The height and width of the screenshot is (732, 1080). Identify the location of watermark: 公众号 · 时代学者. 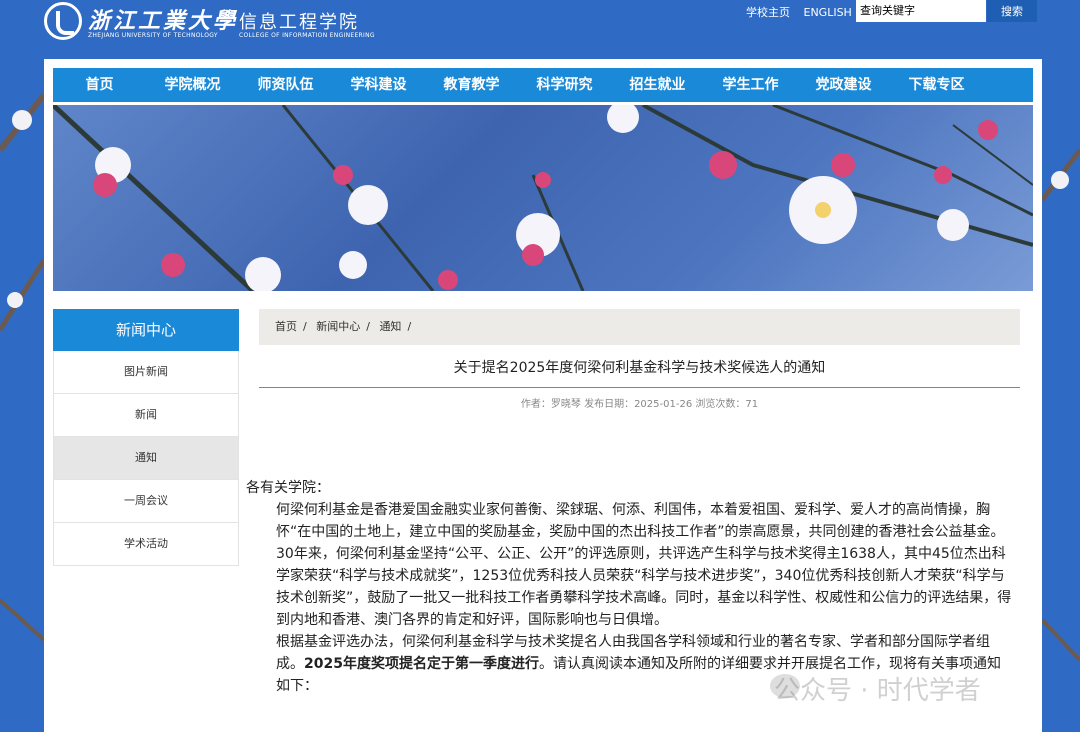
(877, 691).